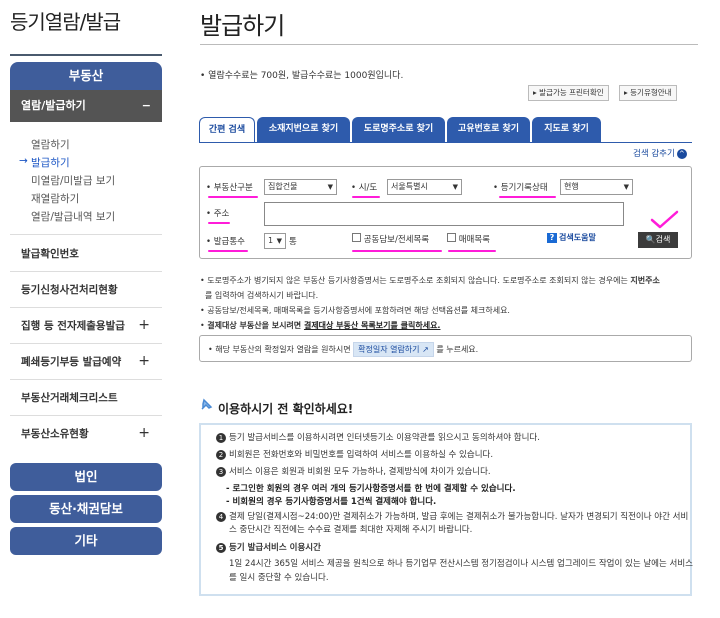 This screenshot has width=720, height=618. What do you see at coordinates (361, 455) in the screenshot?
I see `check-text: 비회원은 전화번호와 비밀번호를 입력하여 서비스를 이용하실 수 있습니다.` at bounding box center [361, 455].